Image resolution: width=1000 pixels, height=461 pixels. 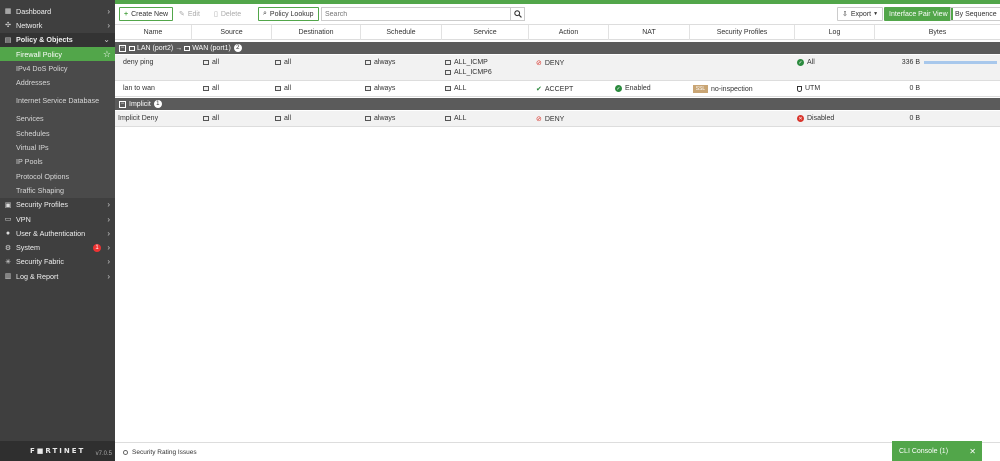 I want to click on export-icon: ⇩, so click(x=845, y=14).